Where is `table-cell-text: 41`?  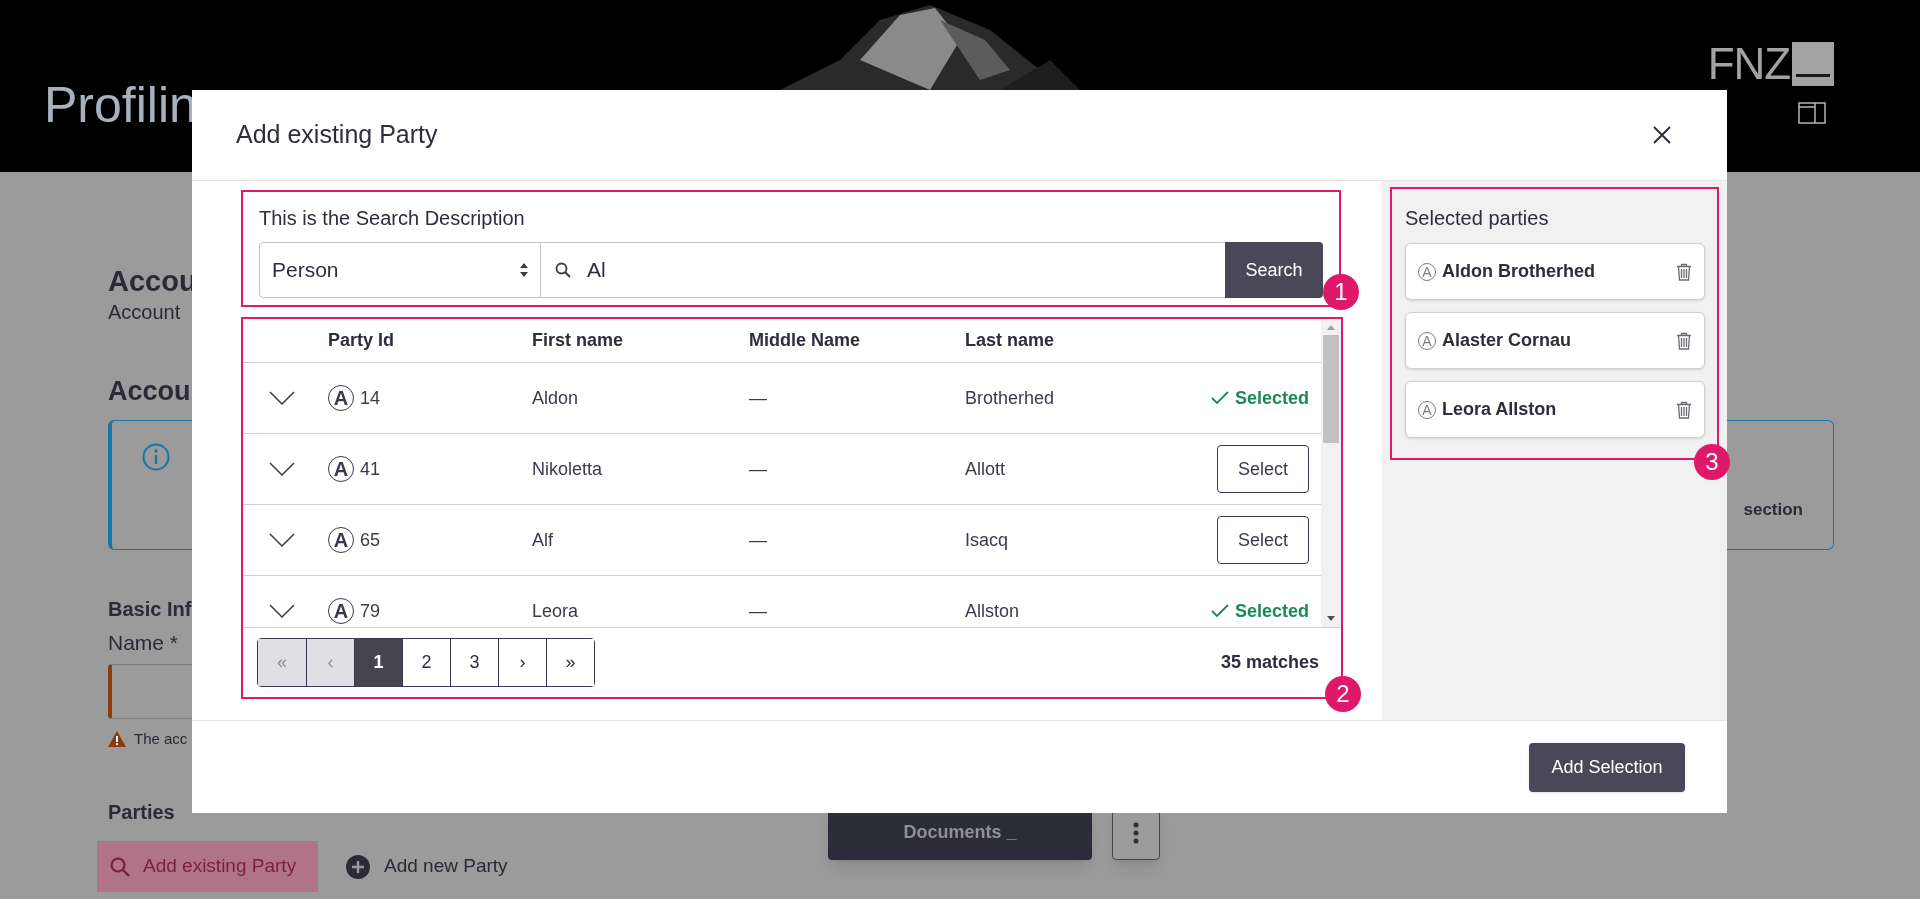 table-cell-text: 41 is located at coordinates (370, 469).